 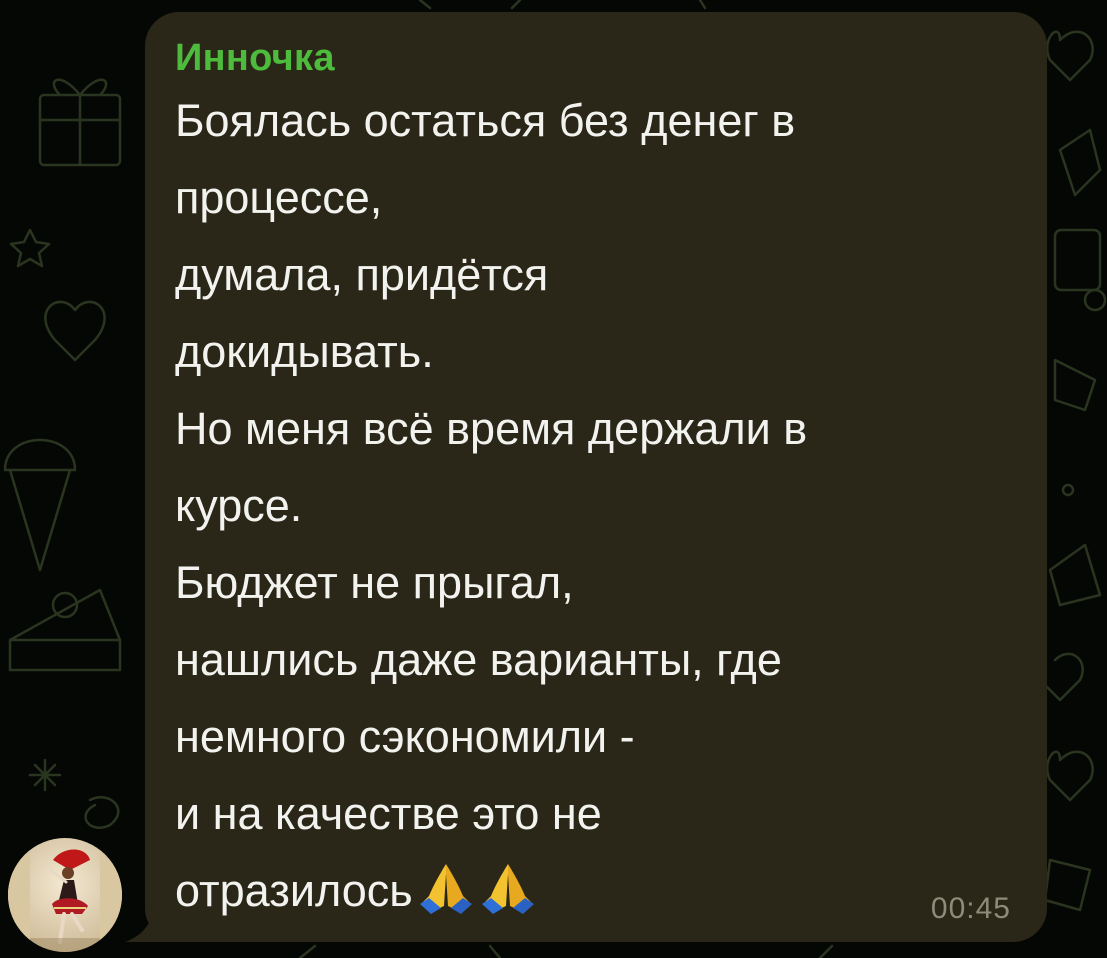 I want to click on message-text-line: докидывать., so click(x=304, y=351).